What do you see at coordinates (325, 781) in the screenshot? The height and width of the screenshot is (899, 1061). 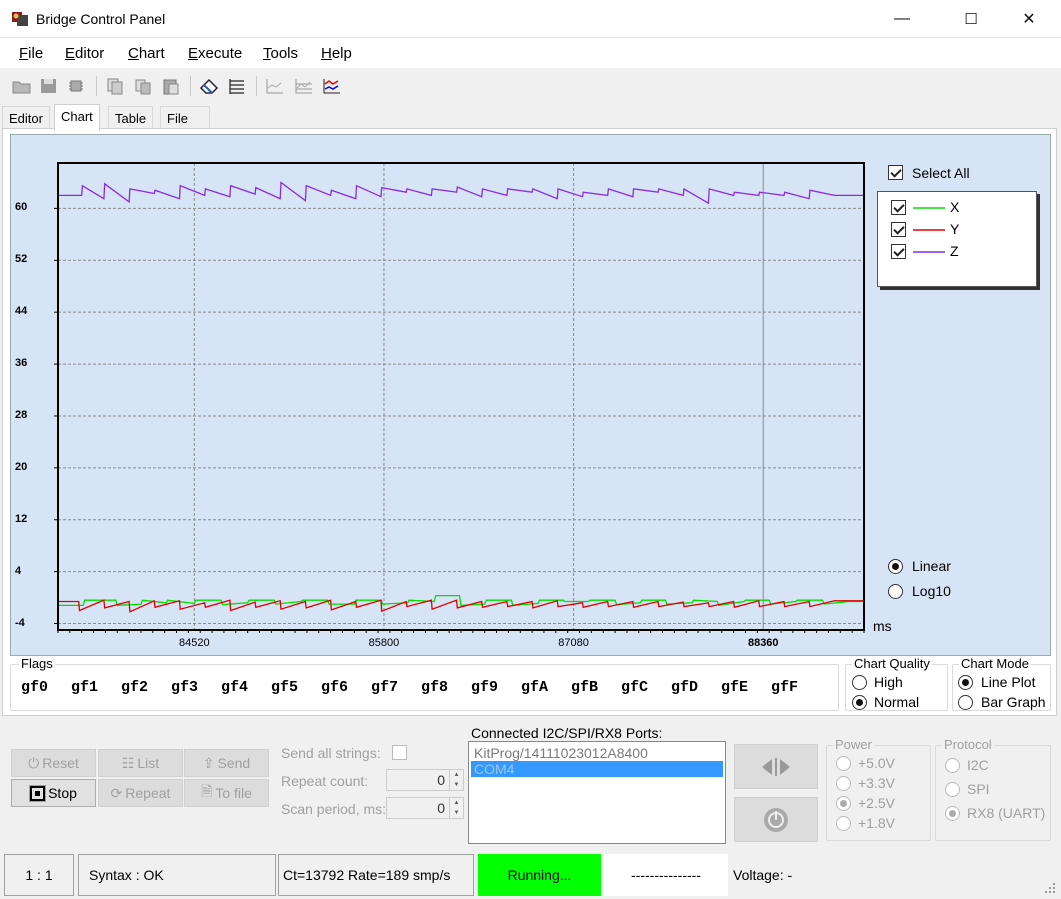 I see `repeat-count-label: Repeat count:` at bounding box center [325, 781].